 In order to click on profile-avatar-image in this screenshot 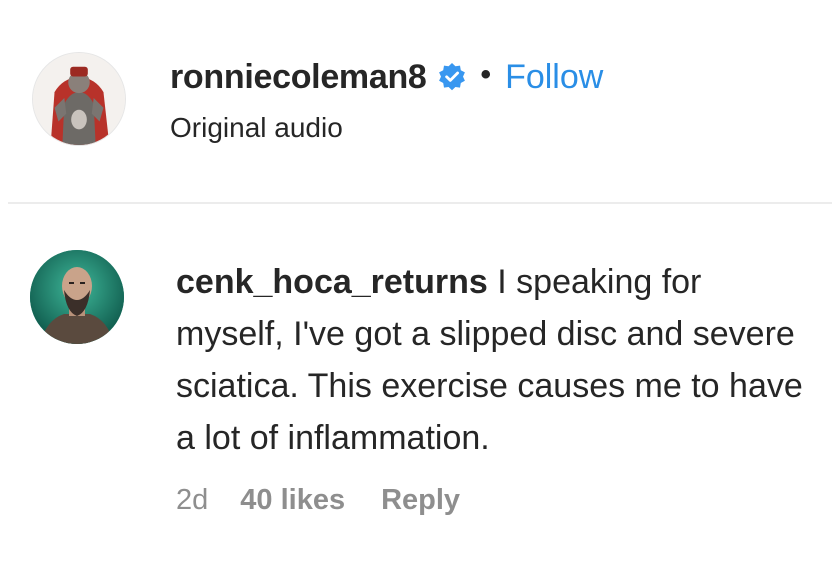, I will do `click(79, 99)`.